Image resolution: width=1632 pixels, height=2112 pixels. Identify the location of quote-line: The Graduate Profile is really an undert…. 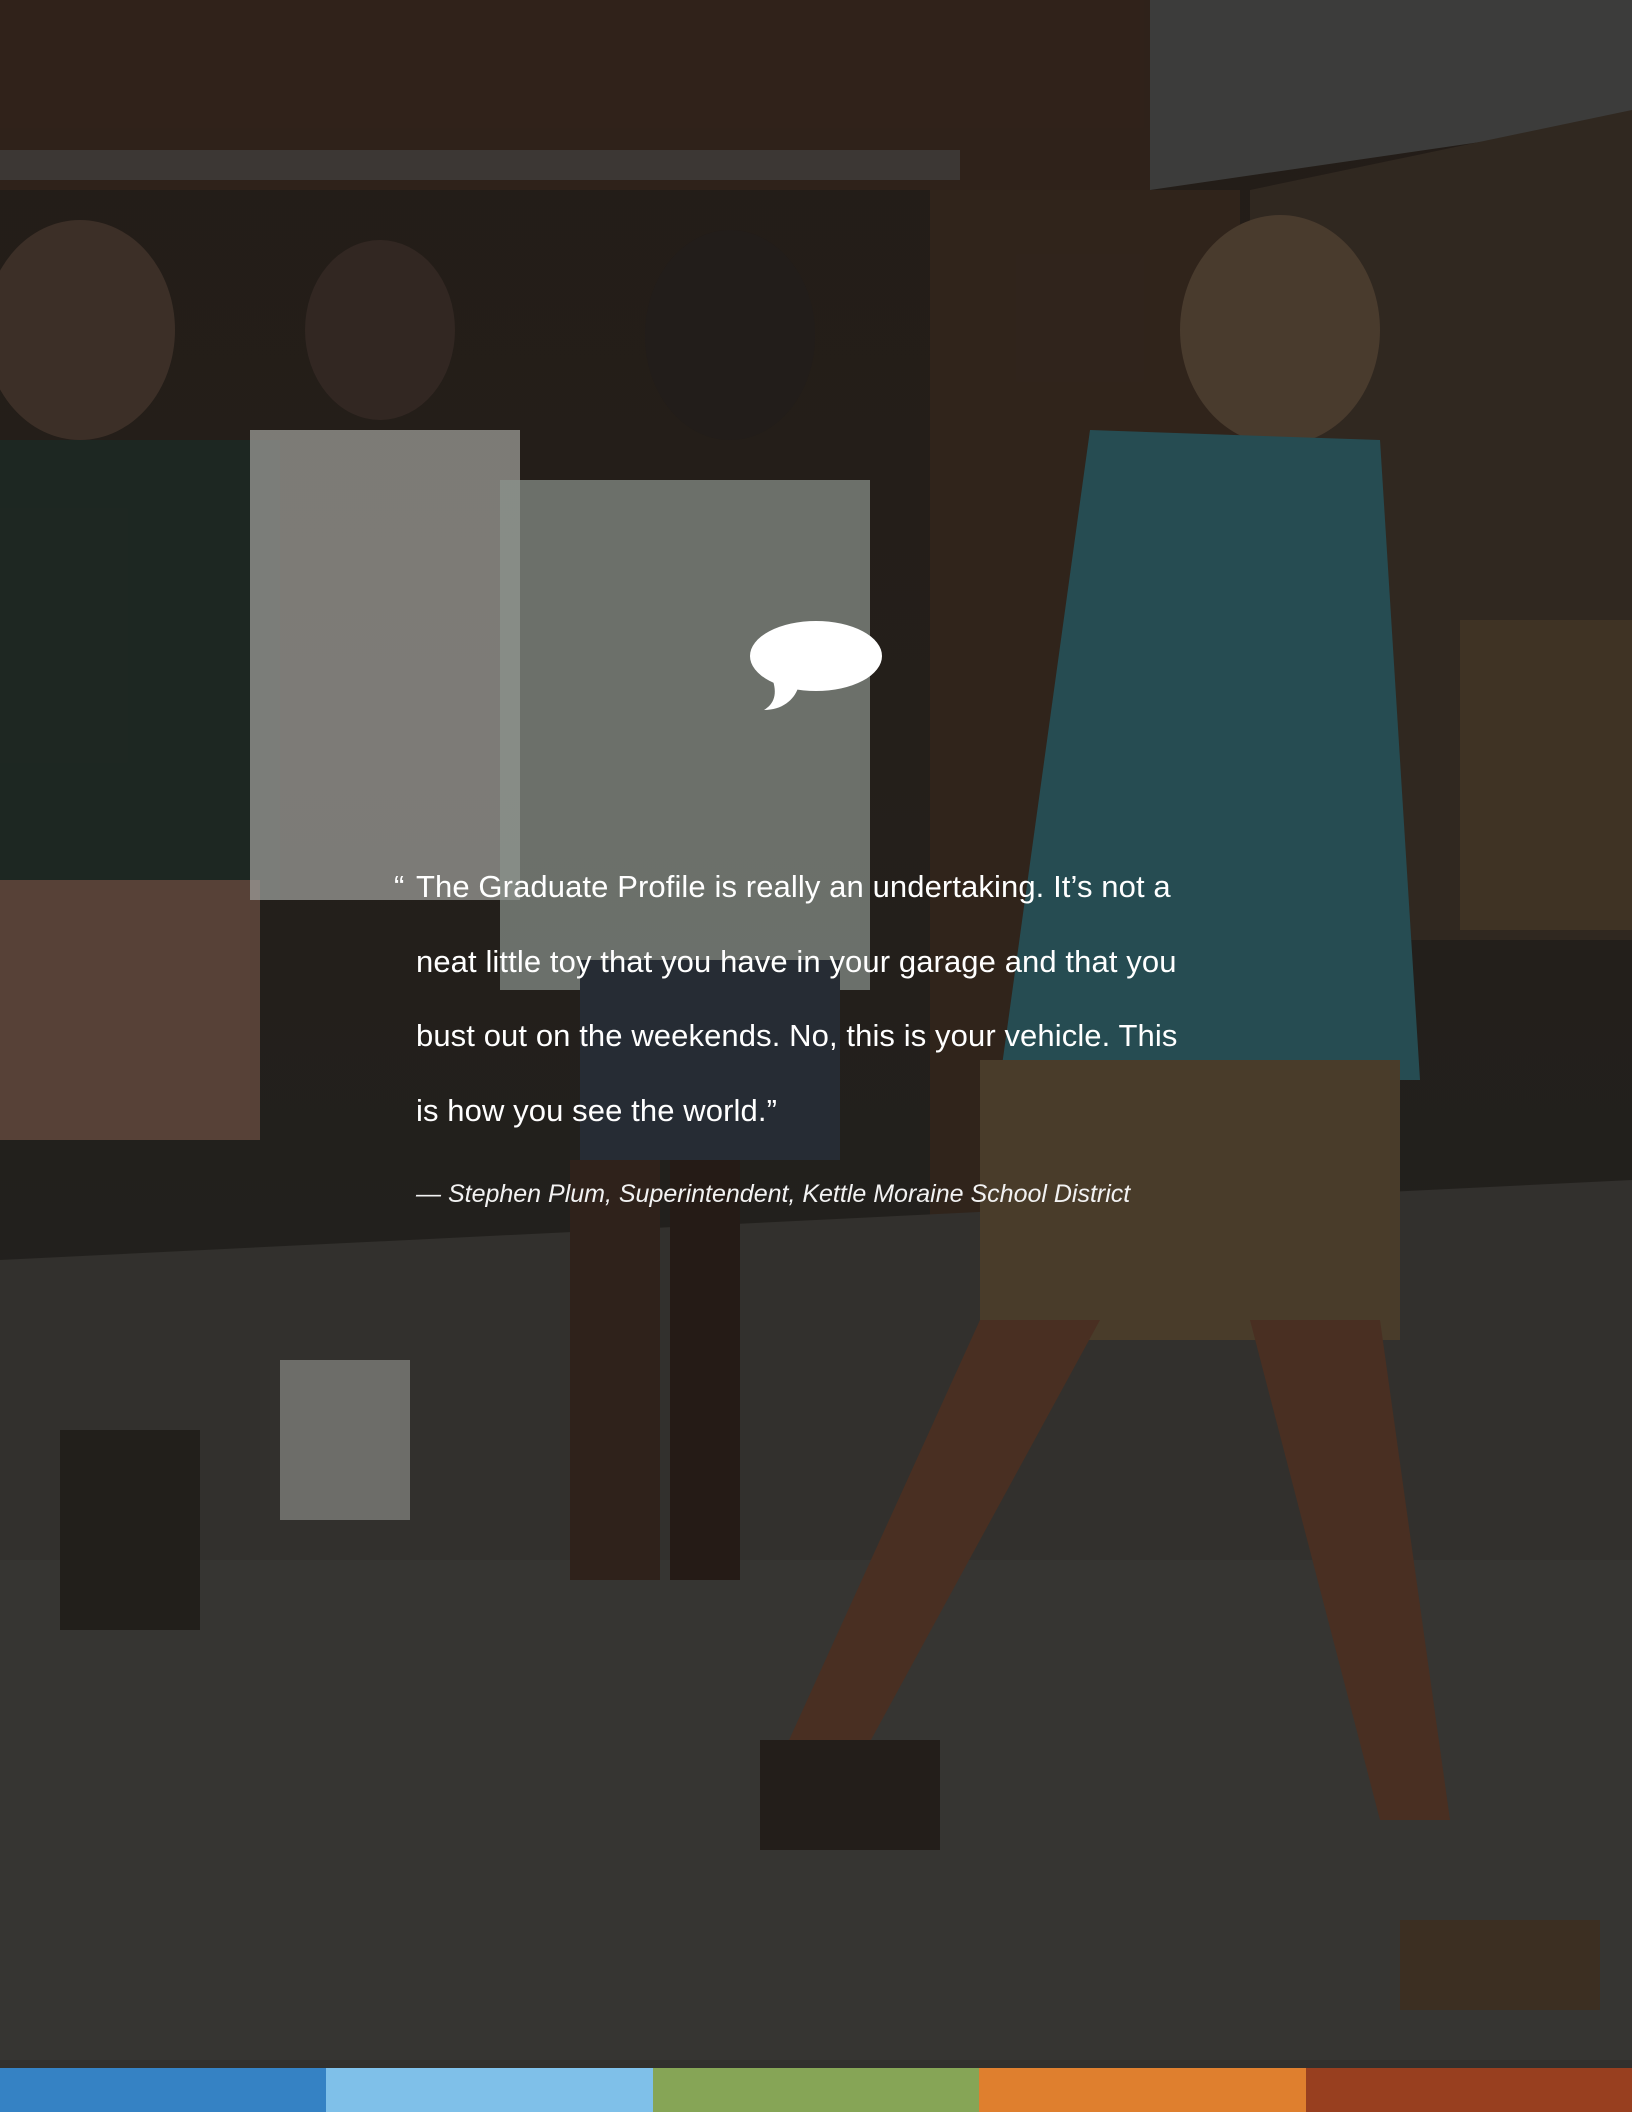
(793, 886).